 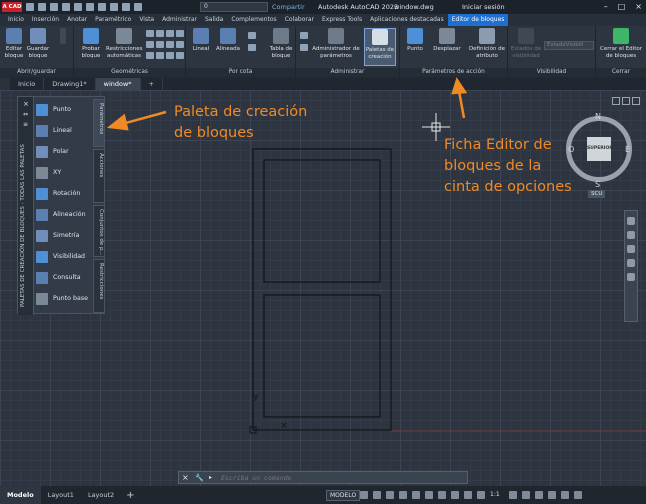 What do you see at coordinates (513, 495) in the screenshot?
I see `gear-icon` at bounding box center [513, 495].